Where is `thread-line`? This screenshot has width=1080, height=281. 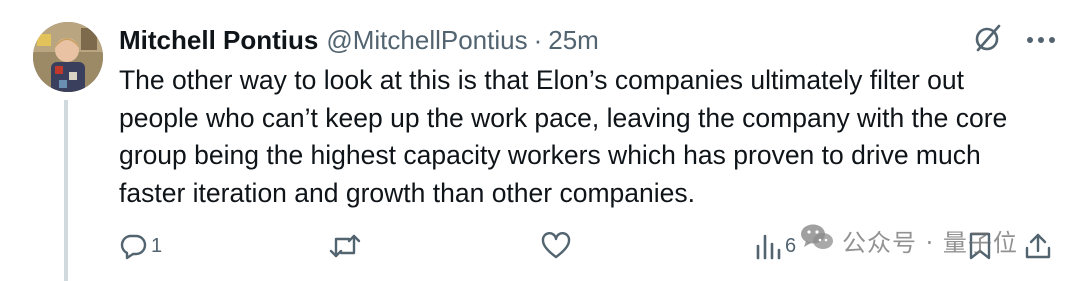
thread-line is located at coordinates (66, 190).